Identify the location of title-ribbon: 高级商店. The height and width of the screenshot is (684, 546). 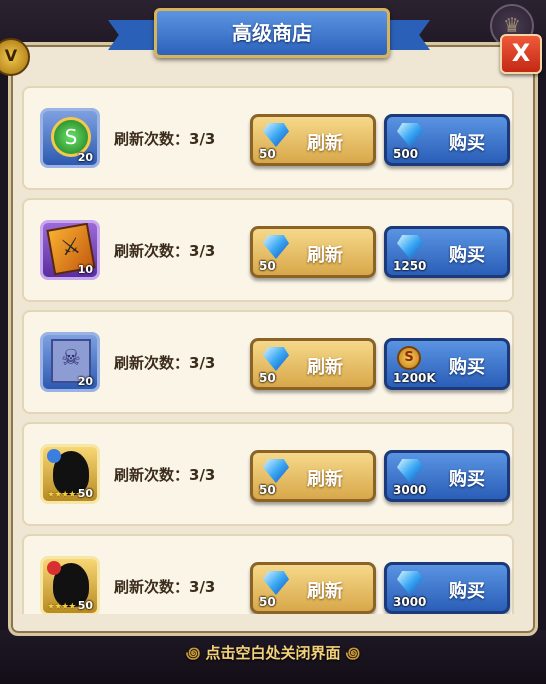
(269, 31).